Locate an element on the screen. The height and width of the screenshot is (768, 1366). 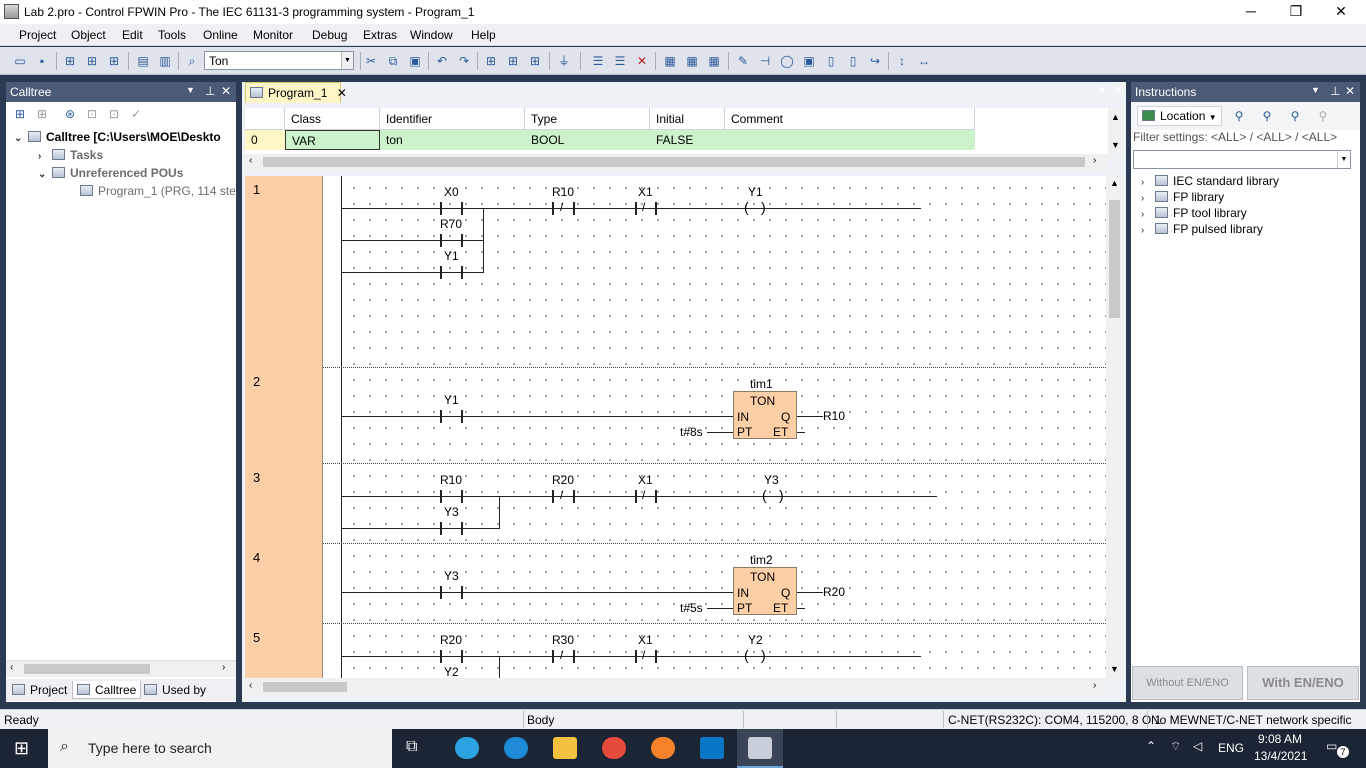
wifi-icon: ⌔ is located at coordinates (1175, 746).